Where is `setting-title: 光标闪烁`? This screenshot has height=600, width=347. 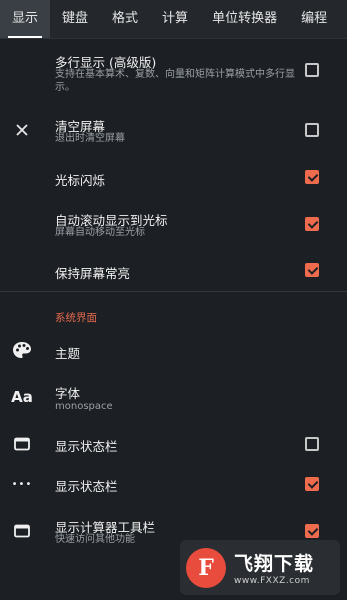 setting-title: 光标闪烁 is located at coordinates (80, 180).